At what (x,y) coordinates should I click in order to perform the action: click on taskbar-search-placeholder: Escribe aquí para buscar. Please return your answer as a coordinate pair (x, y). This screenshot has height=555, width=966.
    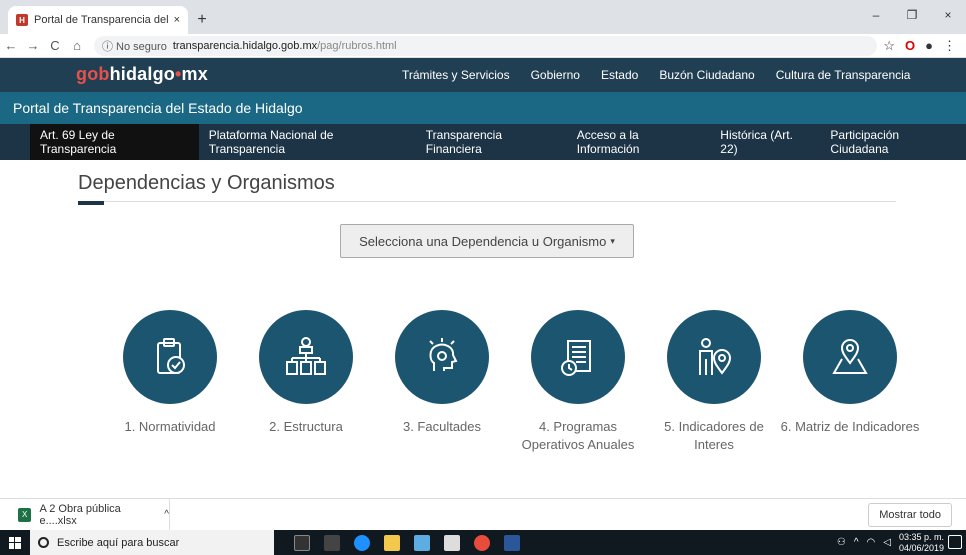
    Looking at the image, I should click on (118, 542).